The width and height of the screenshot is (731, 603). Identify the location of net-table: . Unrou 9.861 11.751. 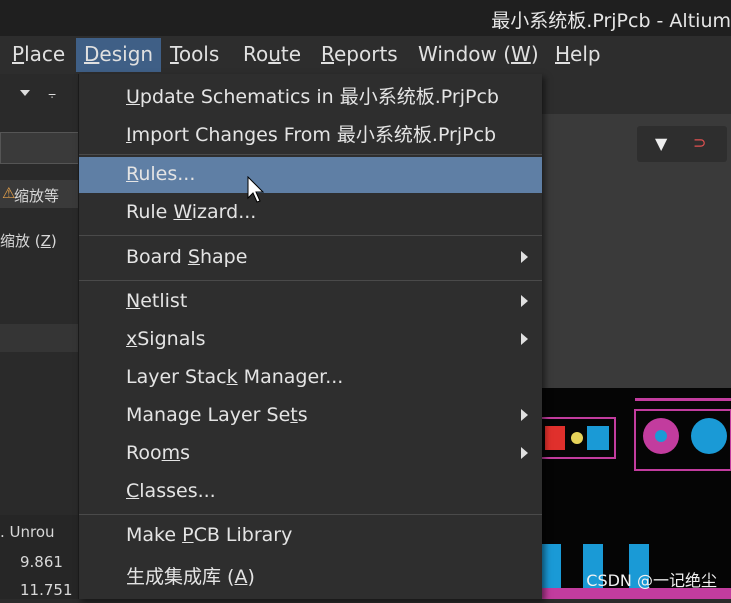
(39, 557).